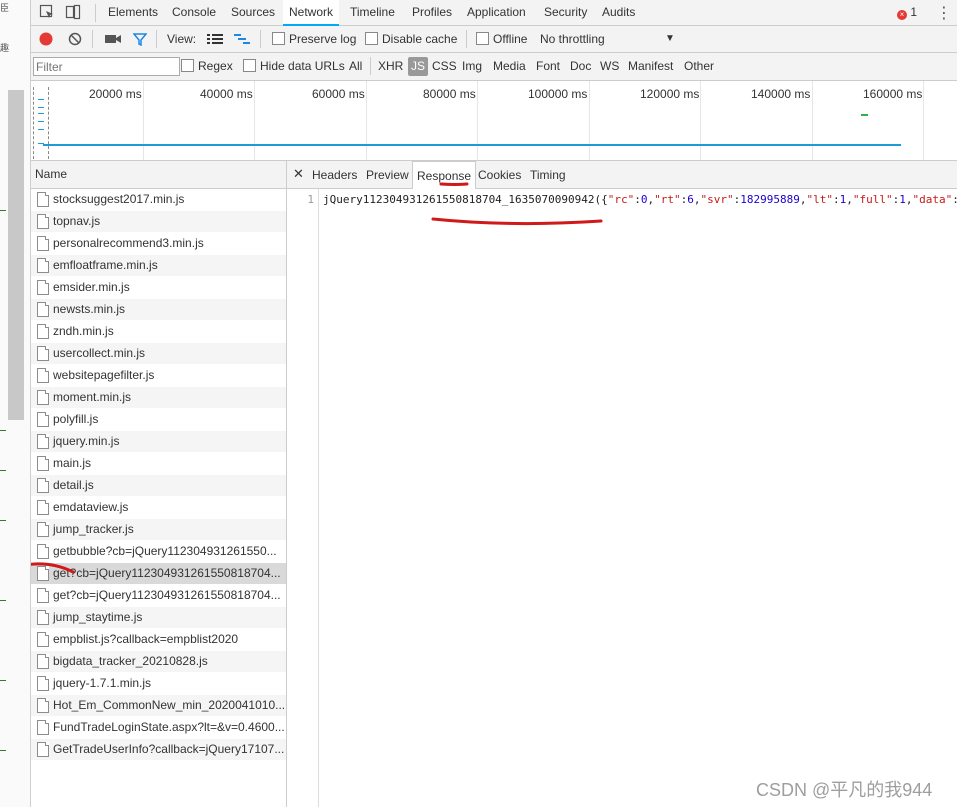 The width and height of the screenshot is (957, 807). What do you see at coordinates (418, 66) in the screenshot?
I see `filter-type-js: JS` at bounding box center [418, 66].